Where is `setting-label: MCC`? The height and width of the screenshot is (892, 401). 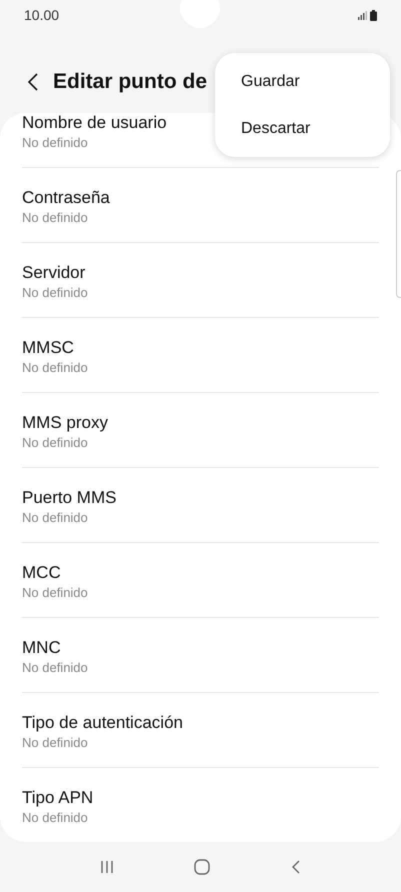 setting-label: MCC is located at coordinates (41, 573).